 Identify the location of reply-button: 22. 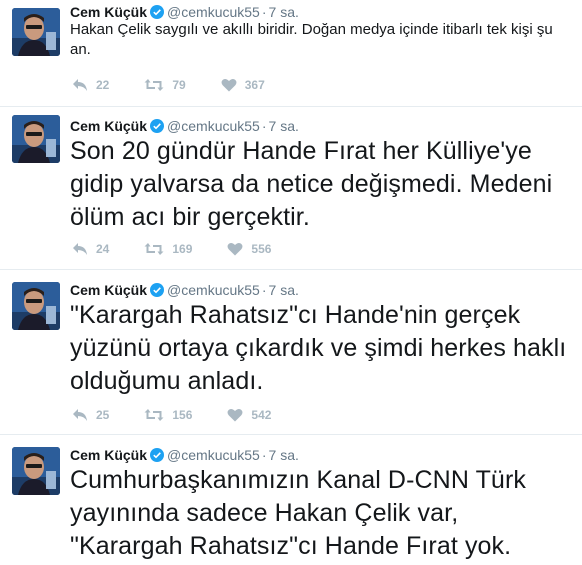
(90, 85).